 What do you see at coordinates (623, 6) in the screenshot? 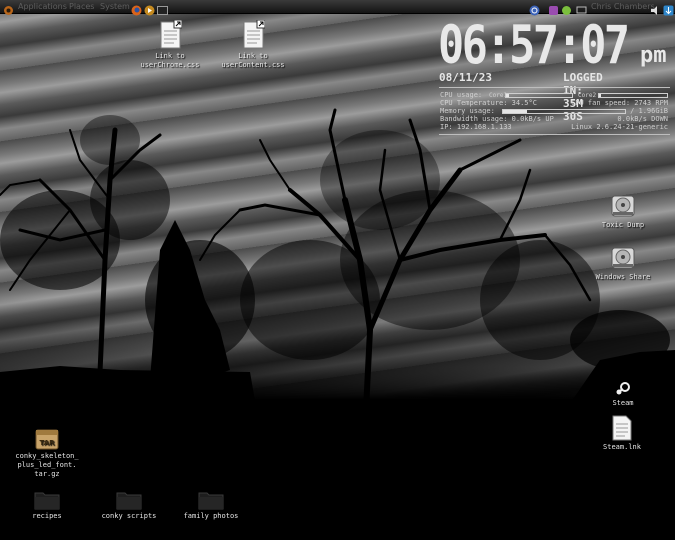
I see `user-name: Chris Chambers` at bounding box center [623, 6].